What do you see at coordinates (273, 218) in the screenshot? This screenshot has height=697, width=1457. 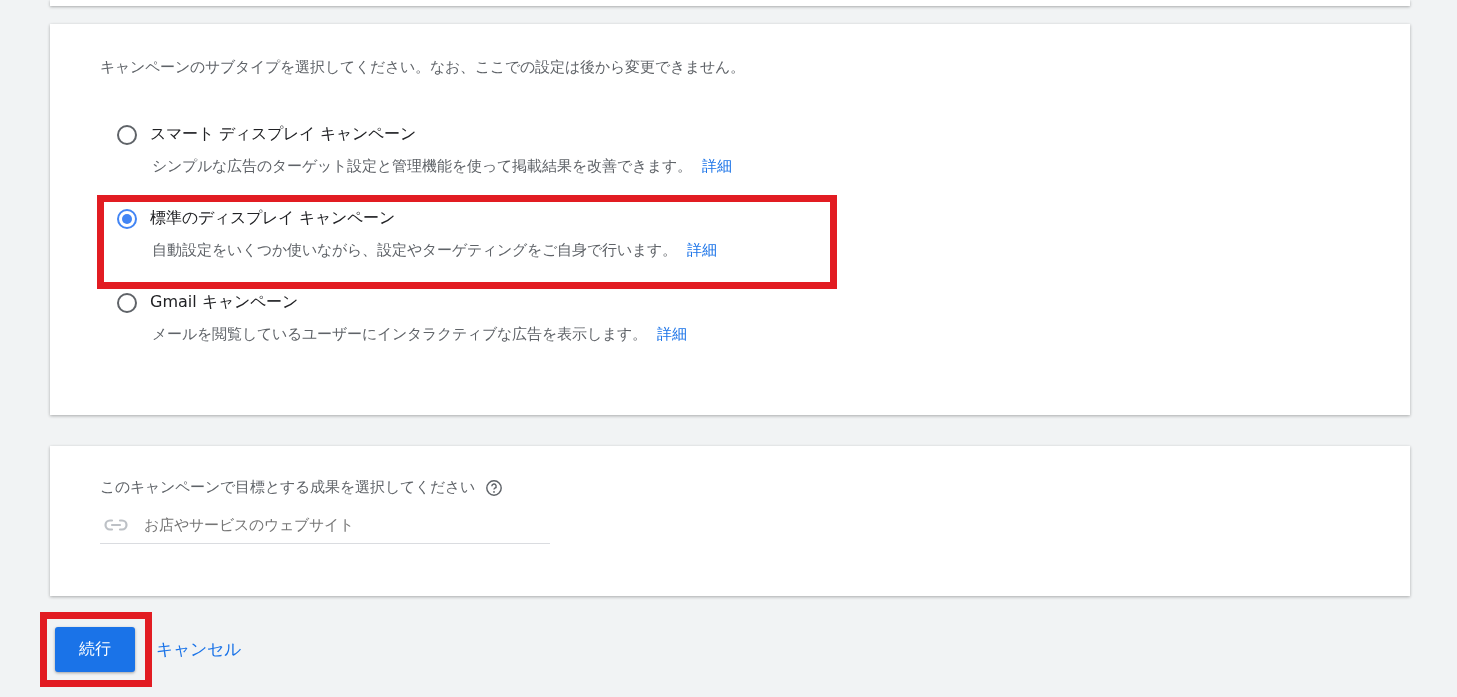 I see `option-label: 標準のディスプレイ キャンペーン` at bounding box center [273, 218].